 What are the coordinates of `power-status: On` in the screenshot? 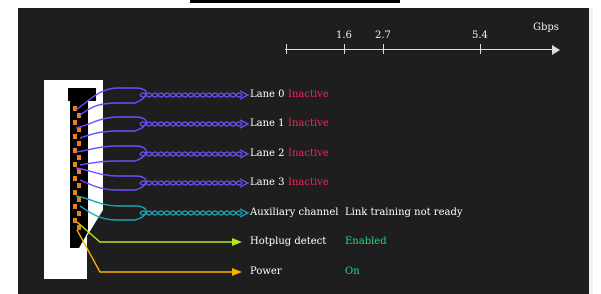 It's located at (352, 271).